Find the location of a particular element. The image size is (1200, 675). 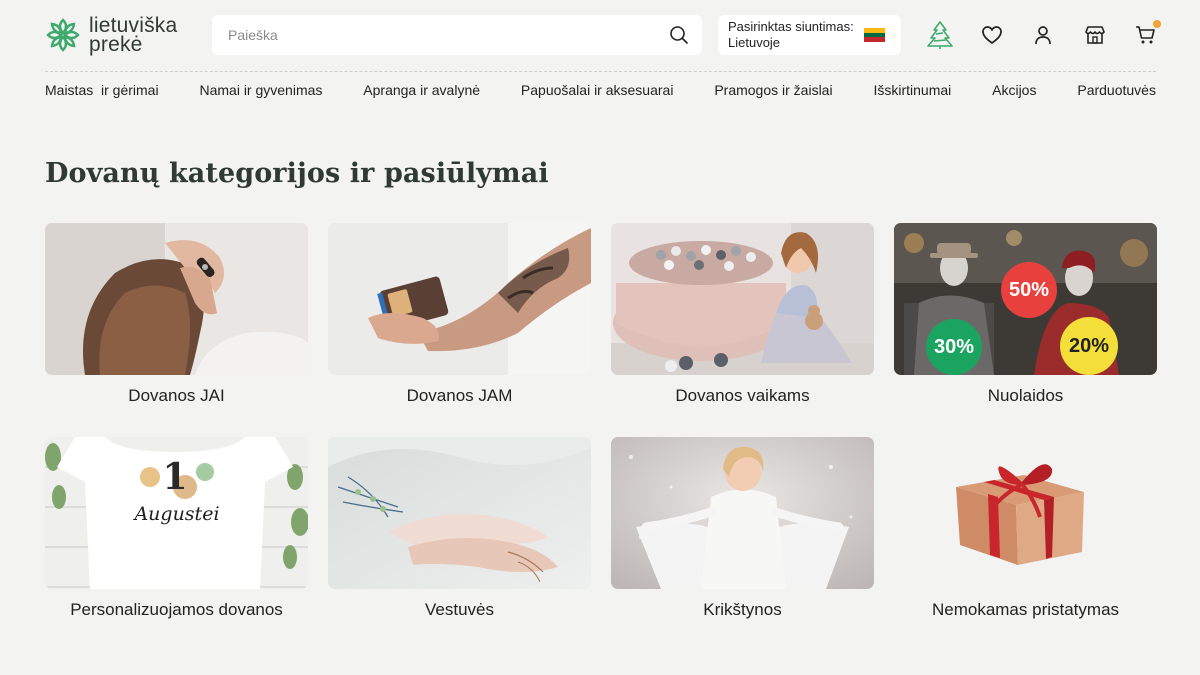

logo-mark-icon is located at coordinates (63, 35).